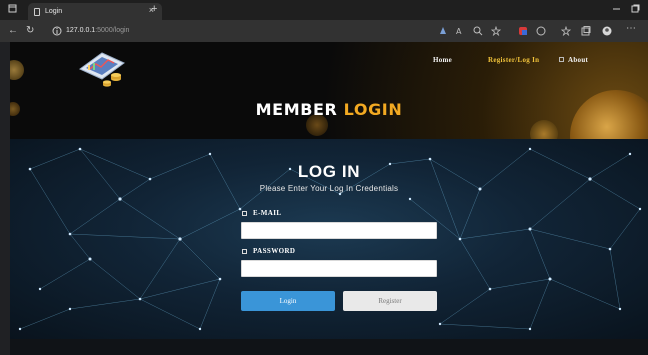 Image resolution: width=648 pixels, height=355 pixels. Describe the element at coordinates (30, 31) in the screenshot. I see `refresh-icon: ↻` at that location.